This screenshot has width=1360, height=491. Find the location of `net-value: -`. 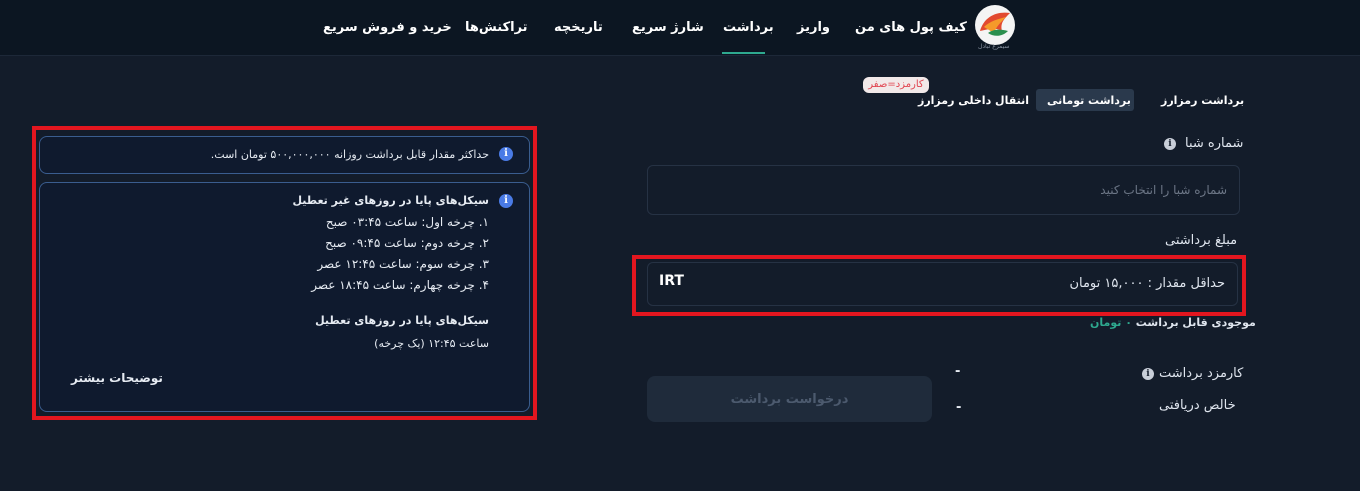

net-value: - is located at coordinates (959, 407).